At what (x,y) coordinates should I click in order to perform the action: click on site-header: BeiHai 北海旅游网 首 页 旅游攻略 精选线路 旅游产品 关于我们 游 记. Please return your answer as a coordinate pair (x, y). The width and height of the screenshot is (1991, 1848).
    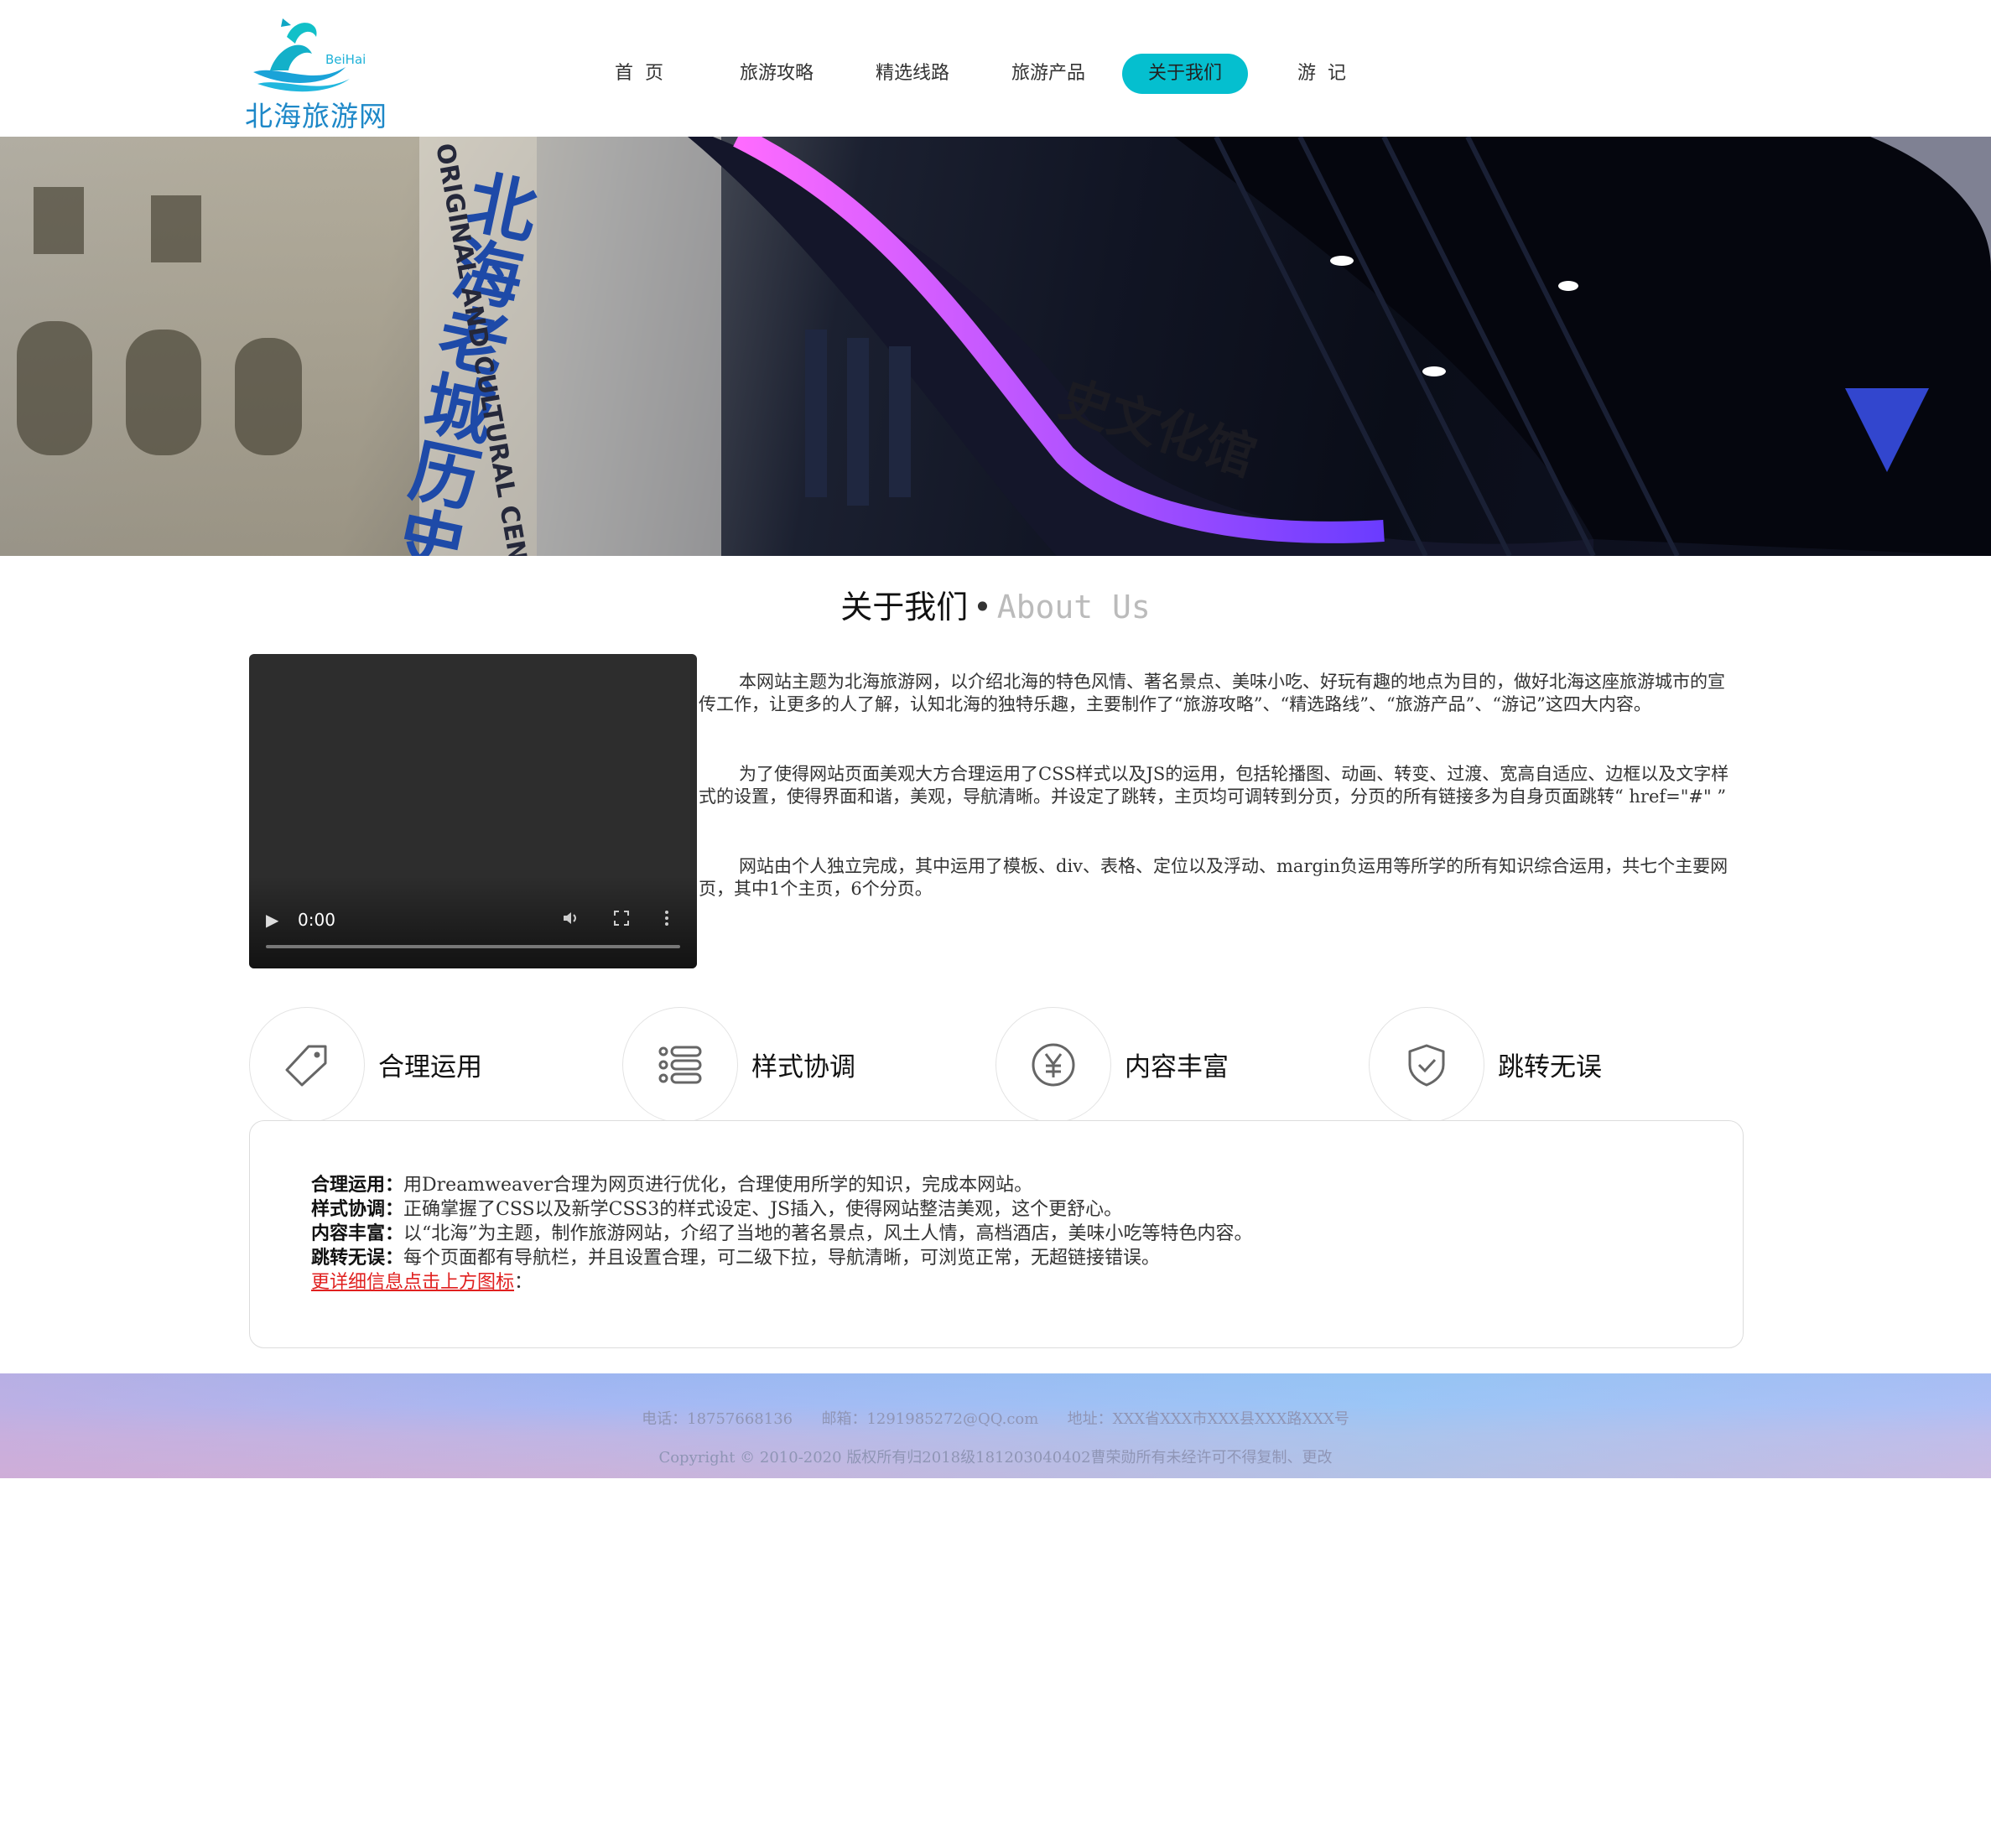
    Looking at the image, I should click on (995, 69).